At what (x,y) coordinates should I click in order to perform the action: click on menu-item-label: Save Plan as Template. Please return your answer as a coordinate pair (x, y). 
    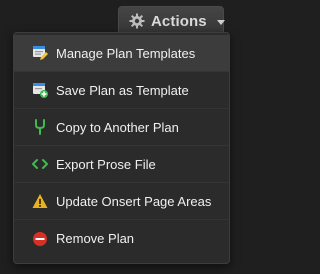
    Looking at the image, I should click on (122, 90).